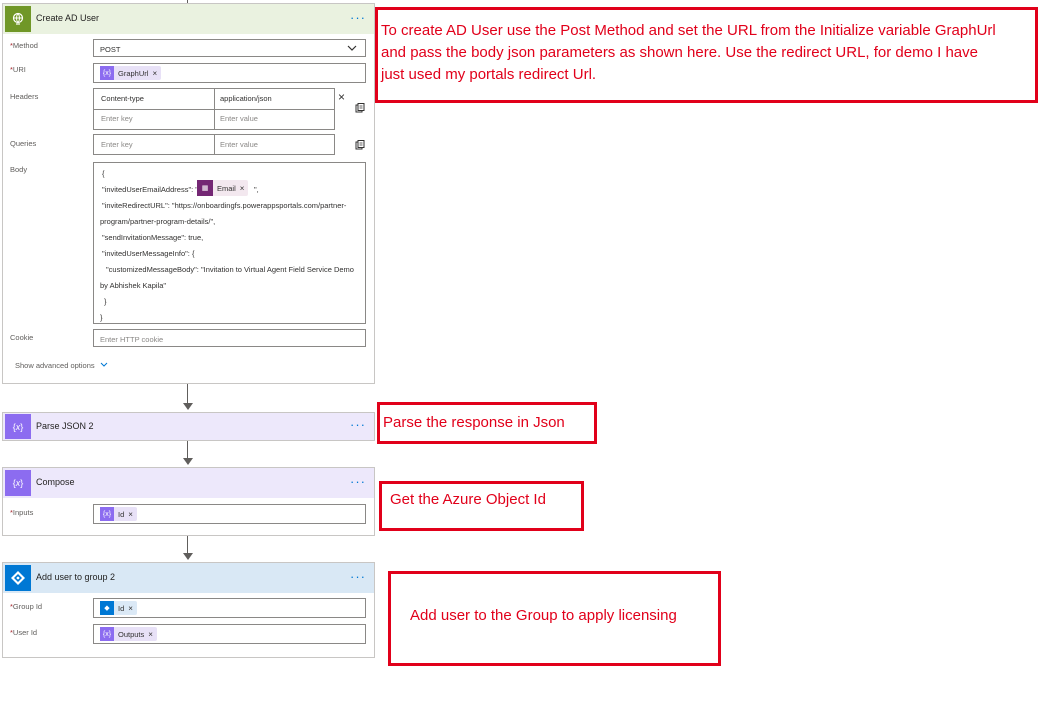 The image size is (1048, 704). I want to click on group-id-label: *Group Id, so click(26, 606).